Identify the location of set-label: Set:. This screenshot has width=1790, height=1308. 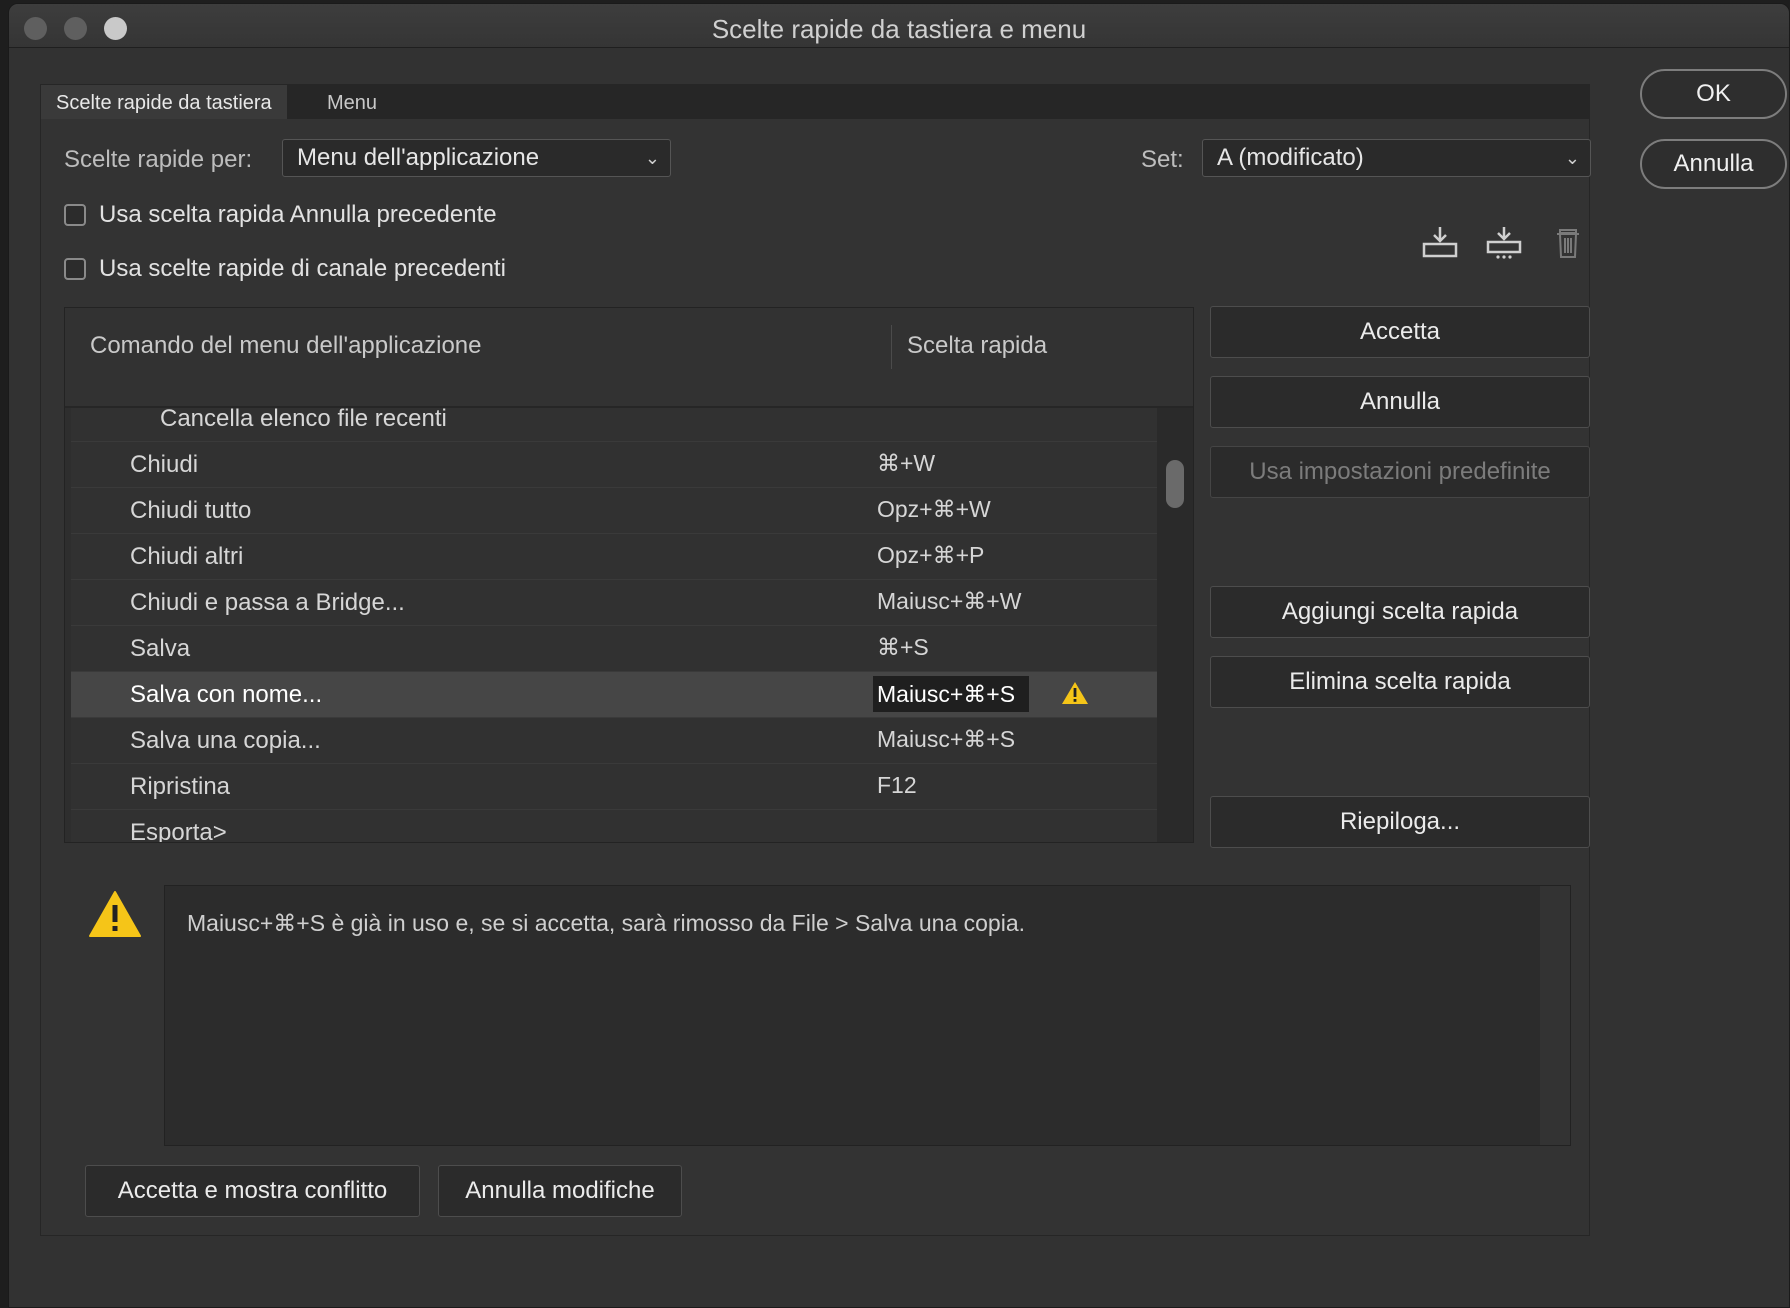
(1162, 159).